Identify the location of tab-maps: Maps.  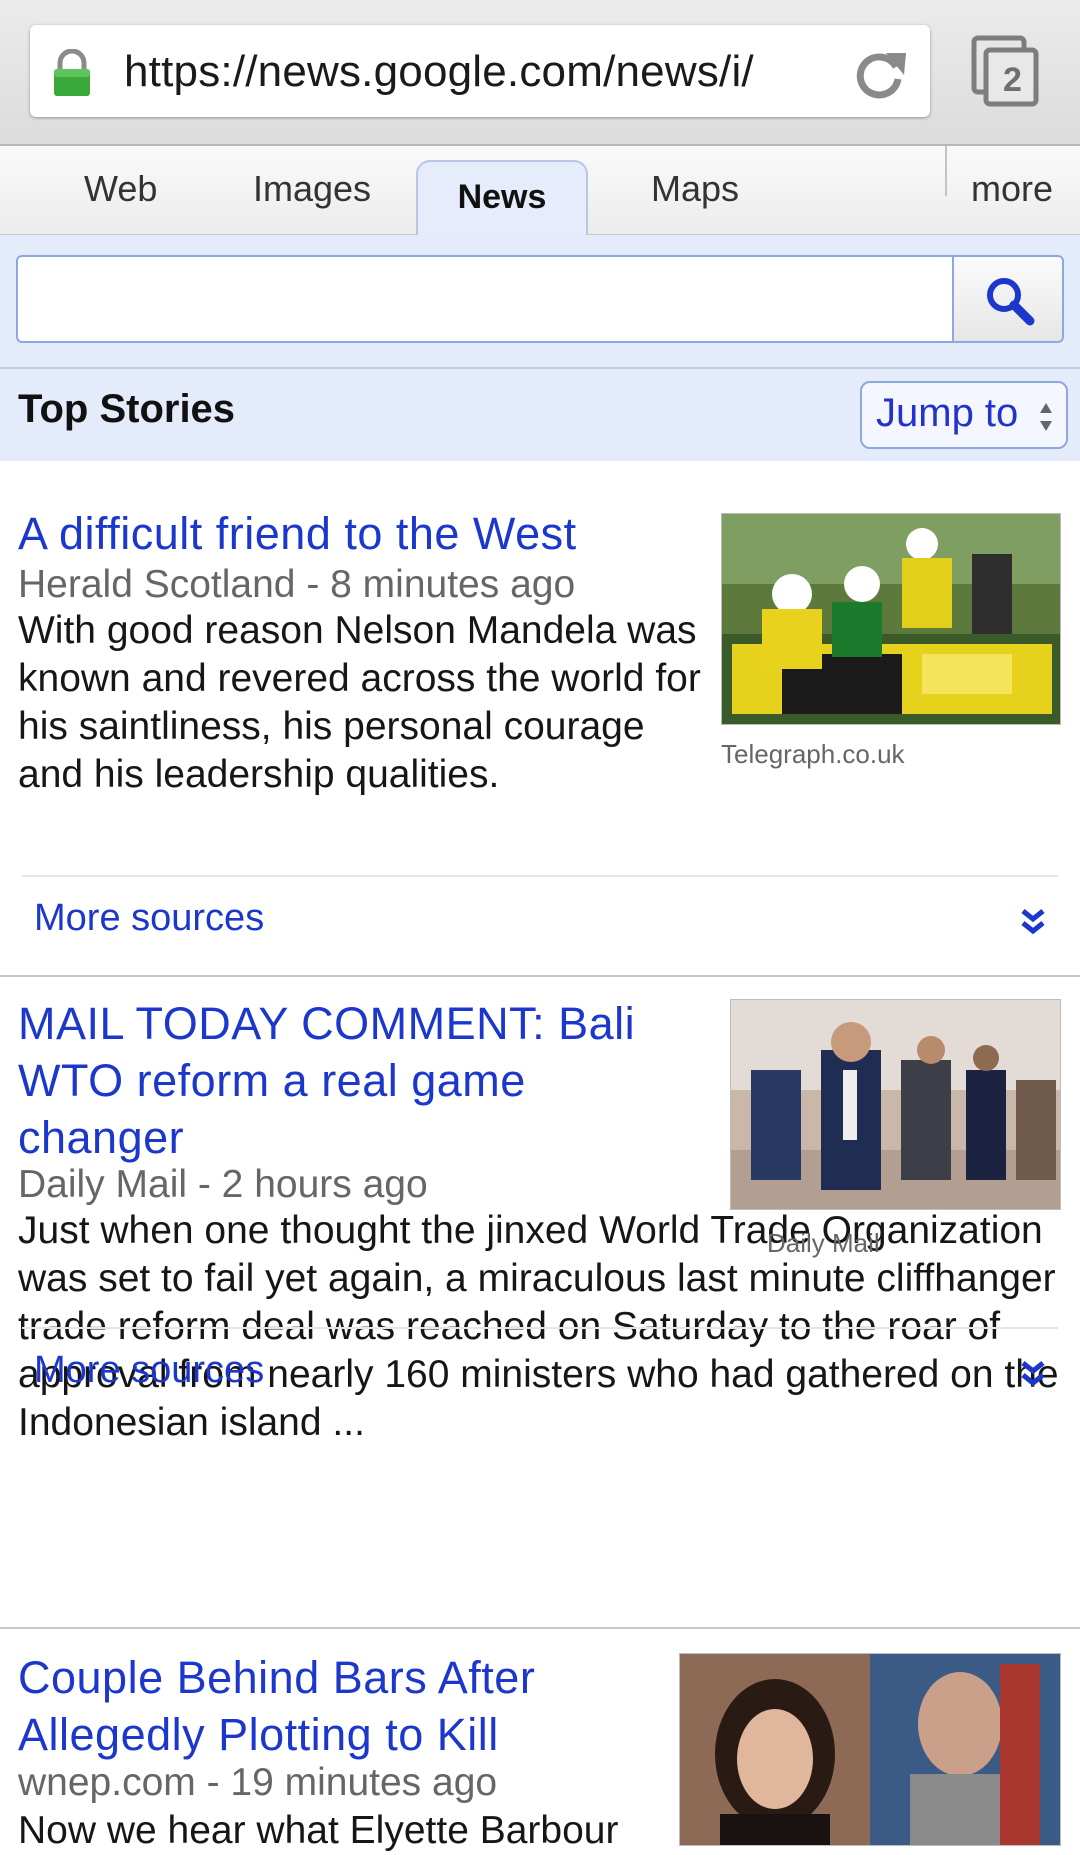
(695, 189).